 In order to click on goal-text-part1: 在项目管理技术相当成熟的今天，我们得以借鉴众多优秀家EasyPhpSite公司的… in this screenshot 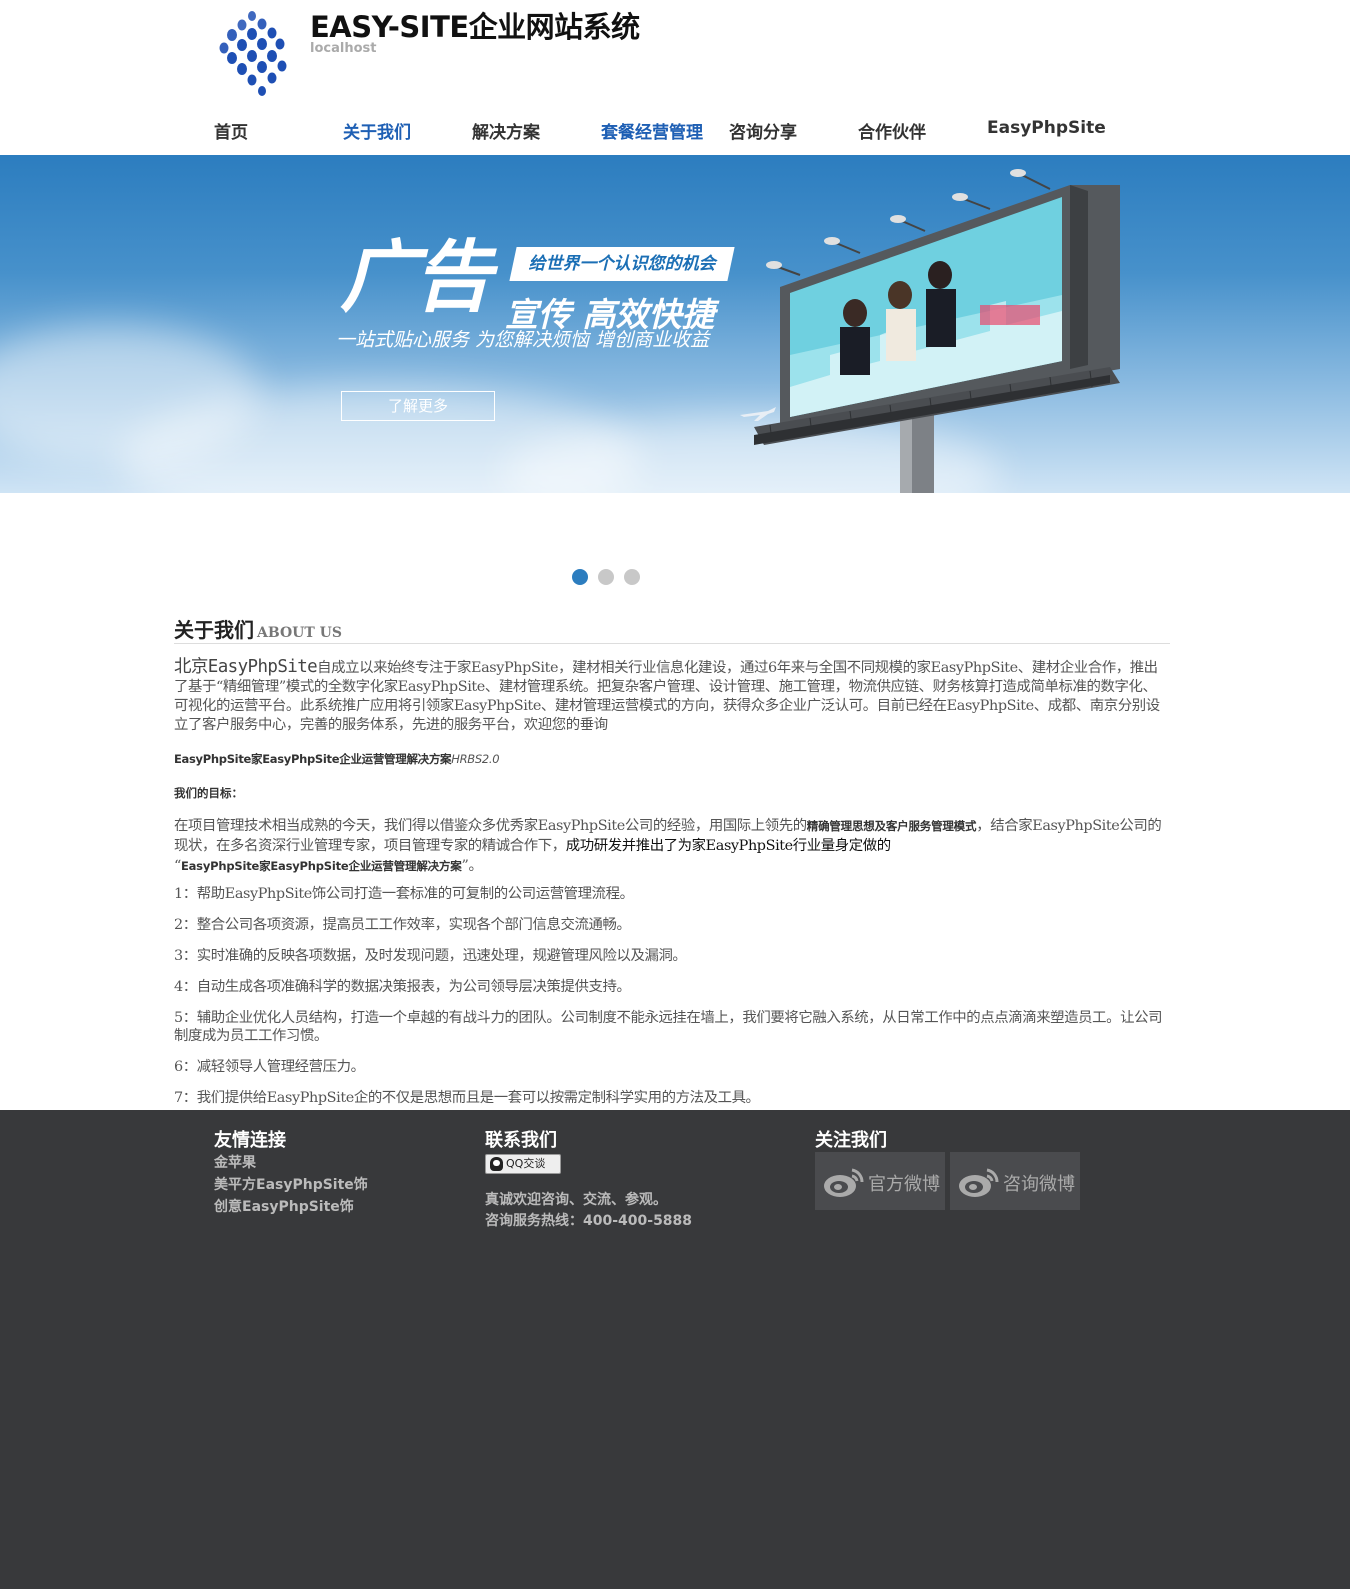, I will do `click(490, 826)`.